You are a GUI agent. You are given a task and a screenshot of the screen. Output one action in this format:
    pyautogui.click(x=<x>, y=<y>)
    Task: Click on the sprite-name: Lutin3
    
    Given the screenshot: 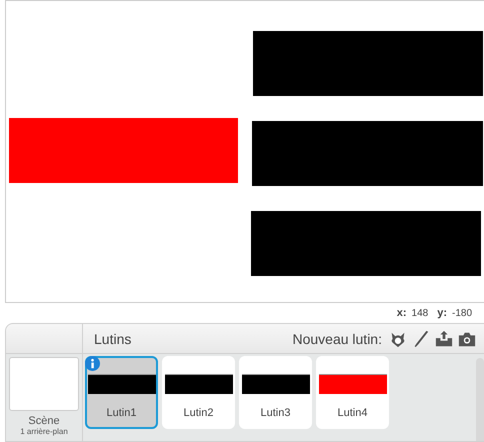 What is the action you would take?
    pyautogui.click(x=275, y=413)
    